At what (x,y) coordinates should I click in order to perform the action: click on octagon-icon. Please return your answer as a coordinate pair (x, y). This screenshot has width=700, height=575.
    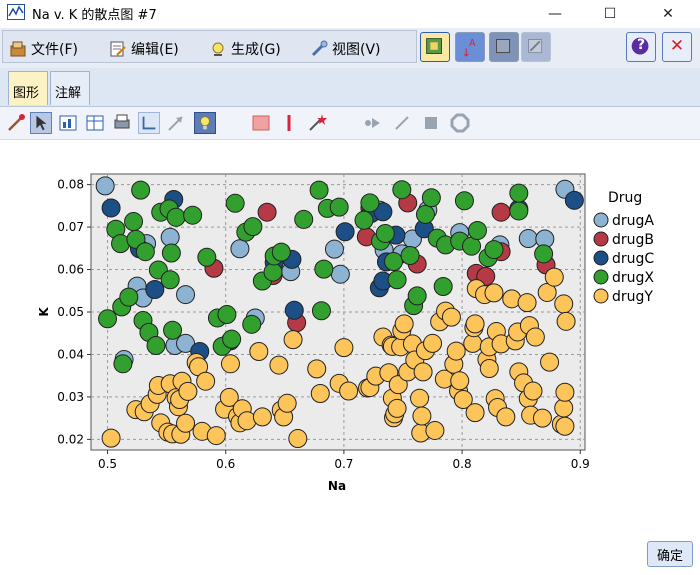
    Looking at the image, I should click on (460, 123).